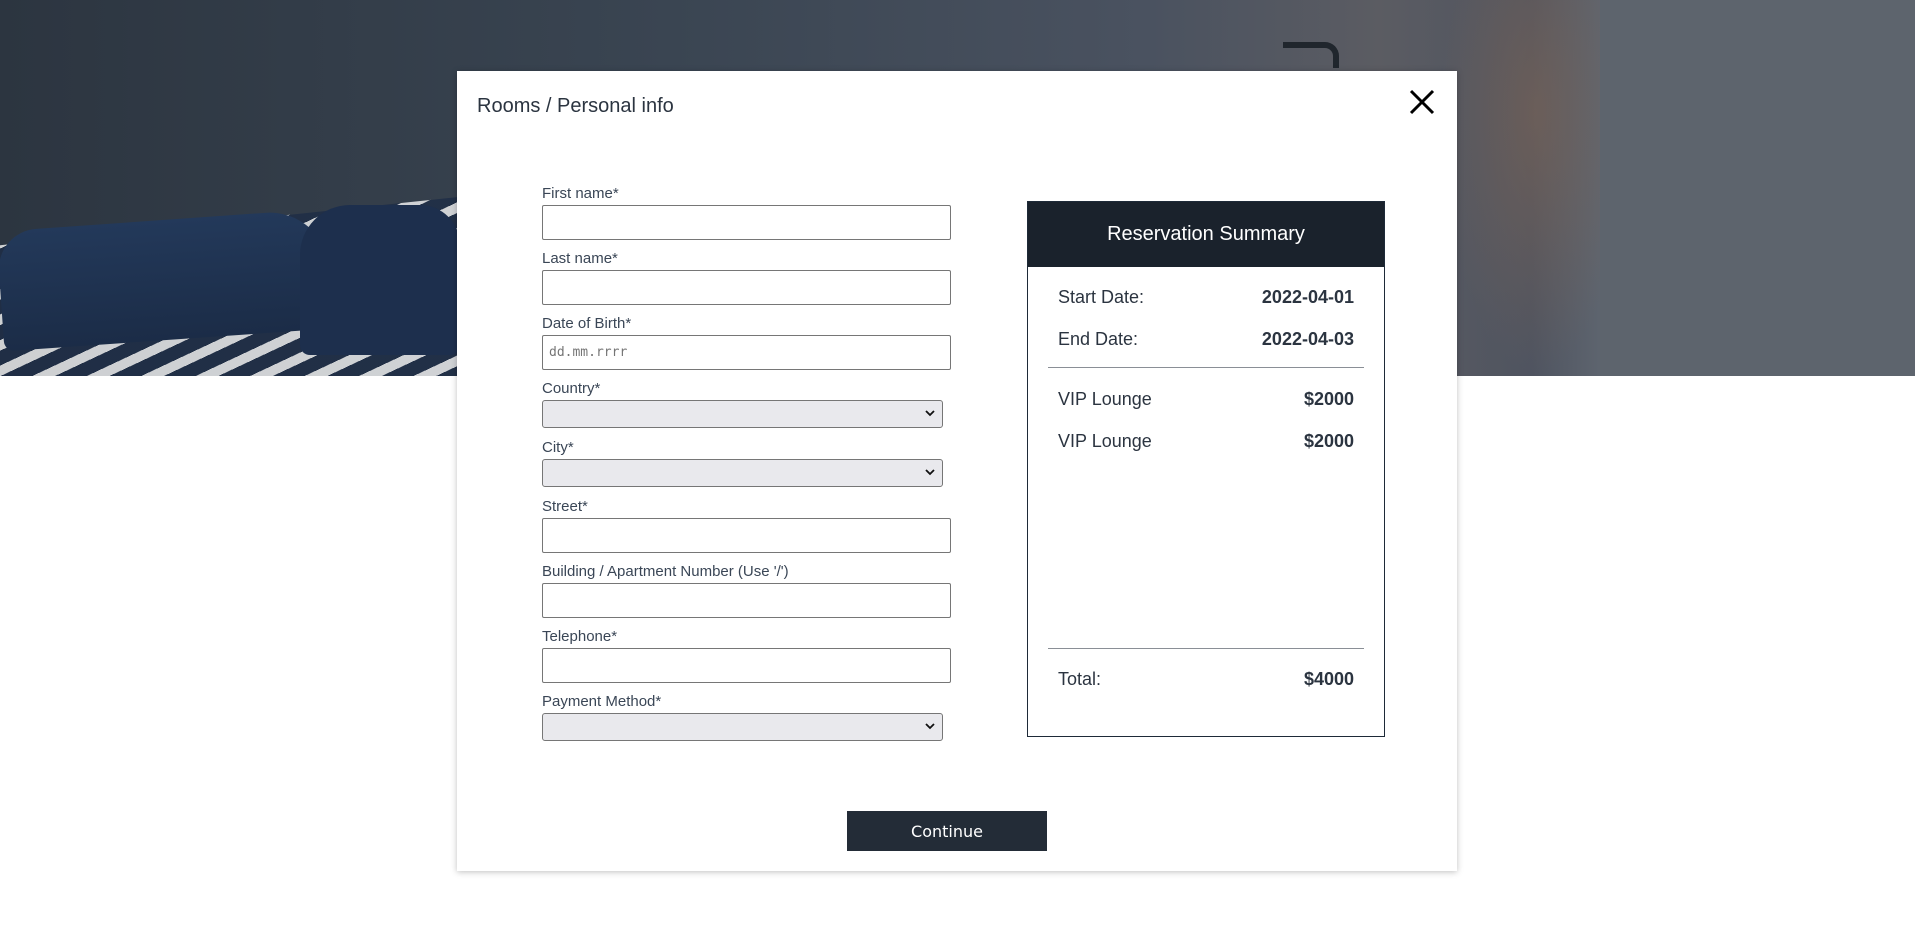  What do you see at coordinates (1206, 297) in the screenshot?
I see `start-date-row: Start Date: 2022-04-01` at bounding box center [1206, 297].